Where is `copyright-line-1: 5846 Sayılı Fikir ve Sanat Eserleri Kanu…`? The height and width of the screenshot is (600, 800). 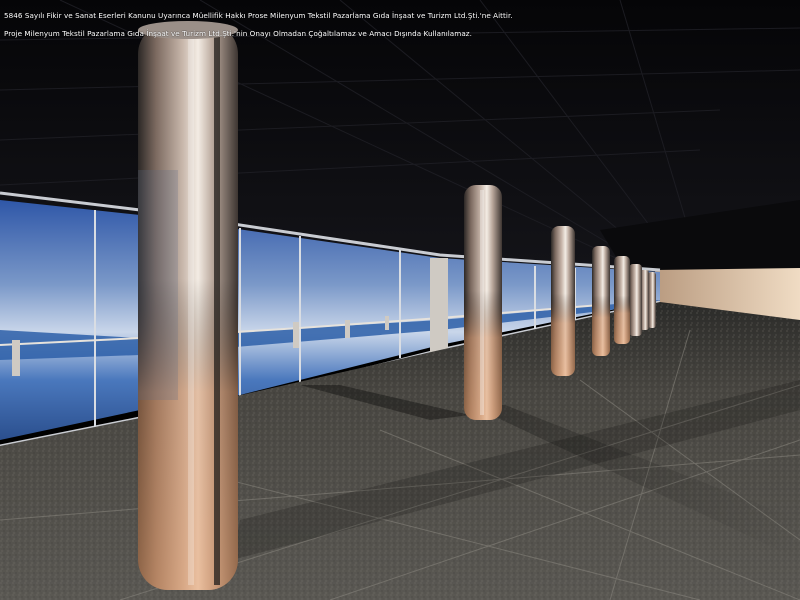 copyright-line-1: 5846 Sayılı Fikir ve Sanat Eserleri Kanu… is located at coordinates (258, 15).